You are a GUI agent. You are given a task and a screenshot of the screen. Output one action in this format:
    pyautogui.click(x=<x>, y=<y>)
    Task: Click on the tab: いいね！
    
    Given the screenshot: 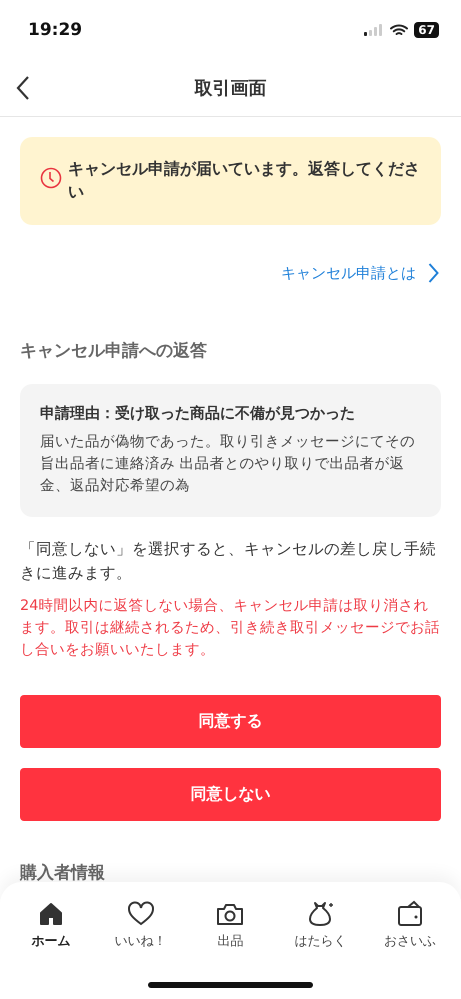 What is the action you would take?
    pyautogui.click(x=140, y=928)
    